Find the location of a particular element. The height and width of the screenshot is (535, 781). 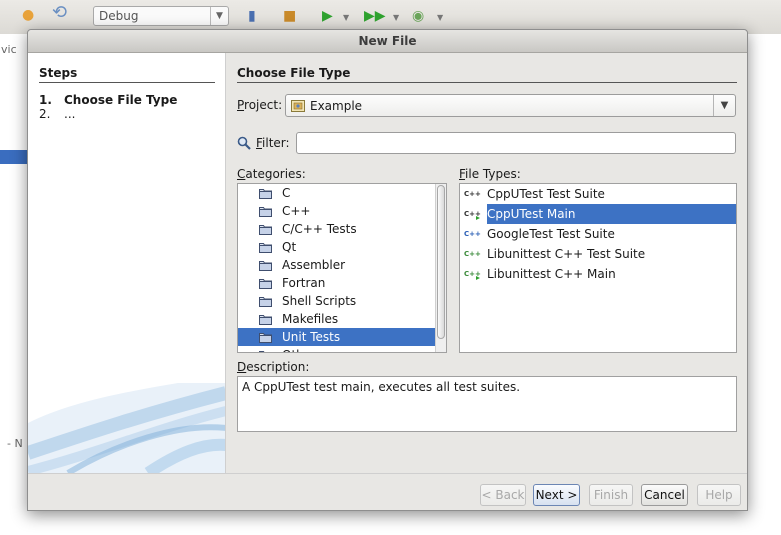

project-icon is located at coordinates (298, 106).